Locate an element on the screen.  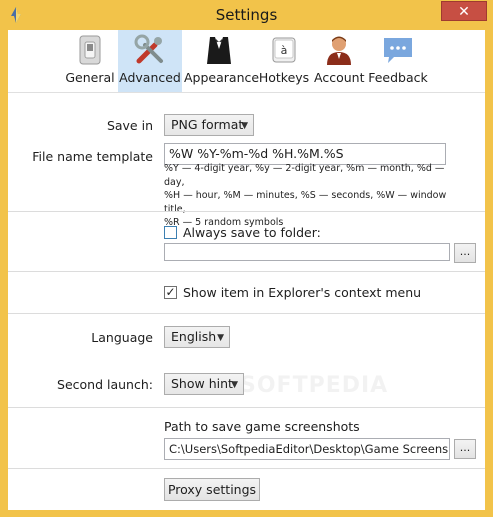
tab-account: Account is located at coordinates (339, 61).